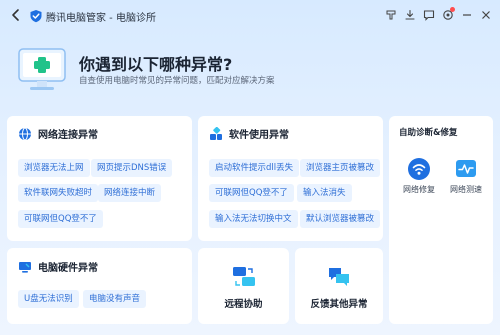 The width and height of the screenshot is (500, 335). I want to click on chip-software-timeout: 软件联网失败超时, so click(58, 193).